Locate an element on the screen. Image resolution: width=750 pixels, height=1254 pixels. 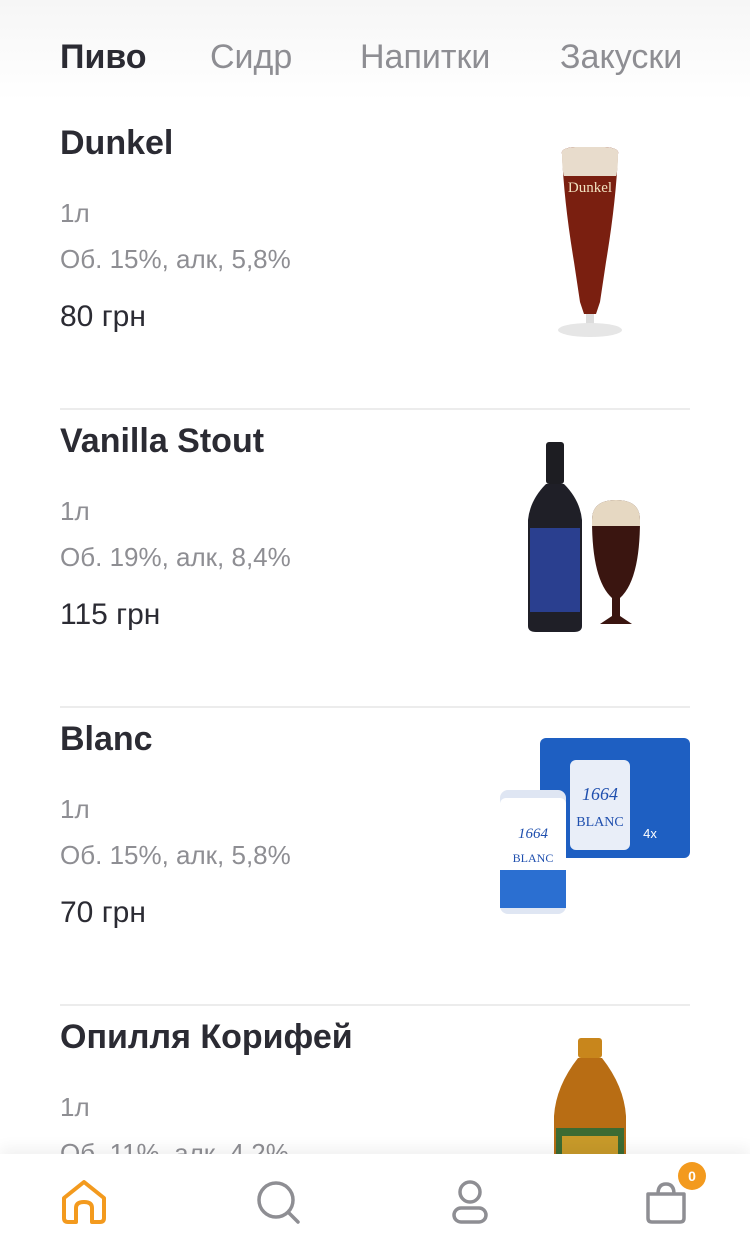
product-card-opillya-korifei: Опилля Корифей 1л Об. 11%, алк, 4,2% is located at coordinates (375, 1080).